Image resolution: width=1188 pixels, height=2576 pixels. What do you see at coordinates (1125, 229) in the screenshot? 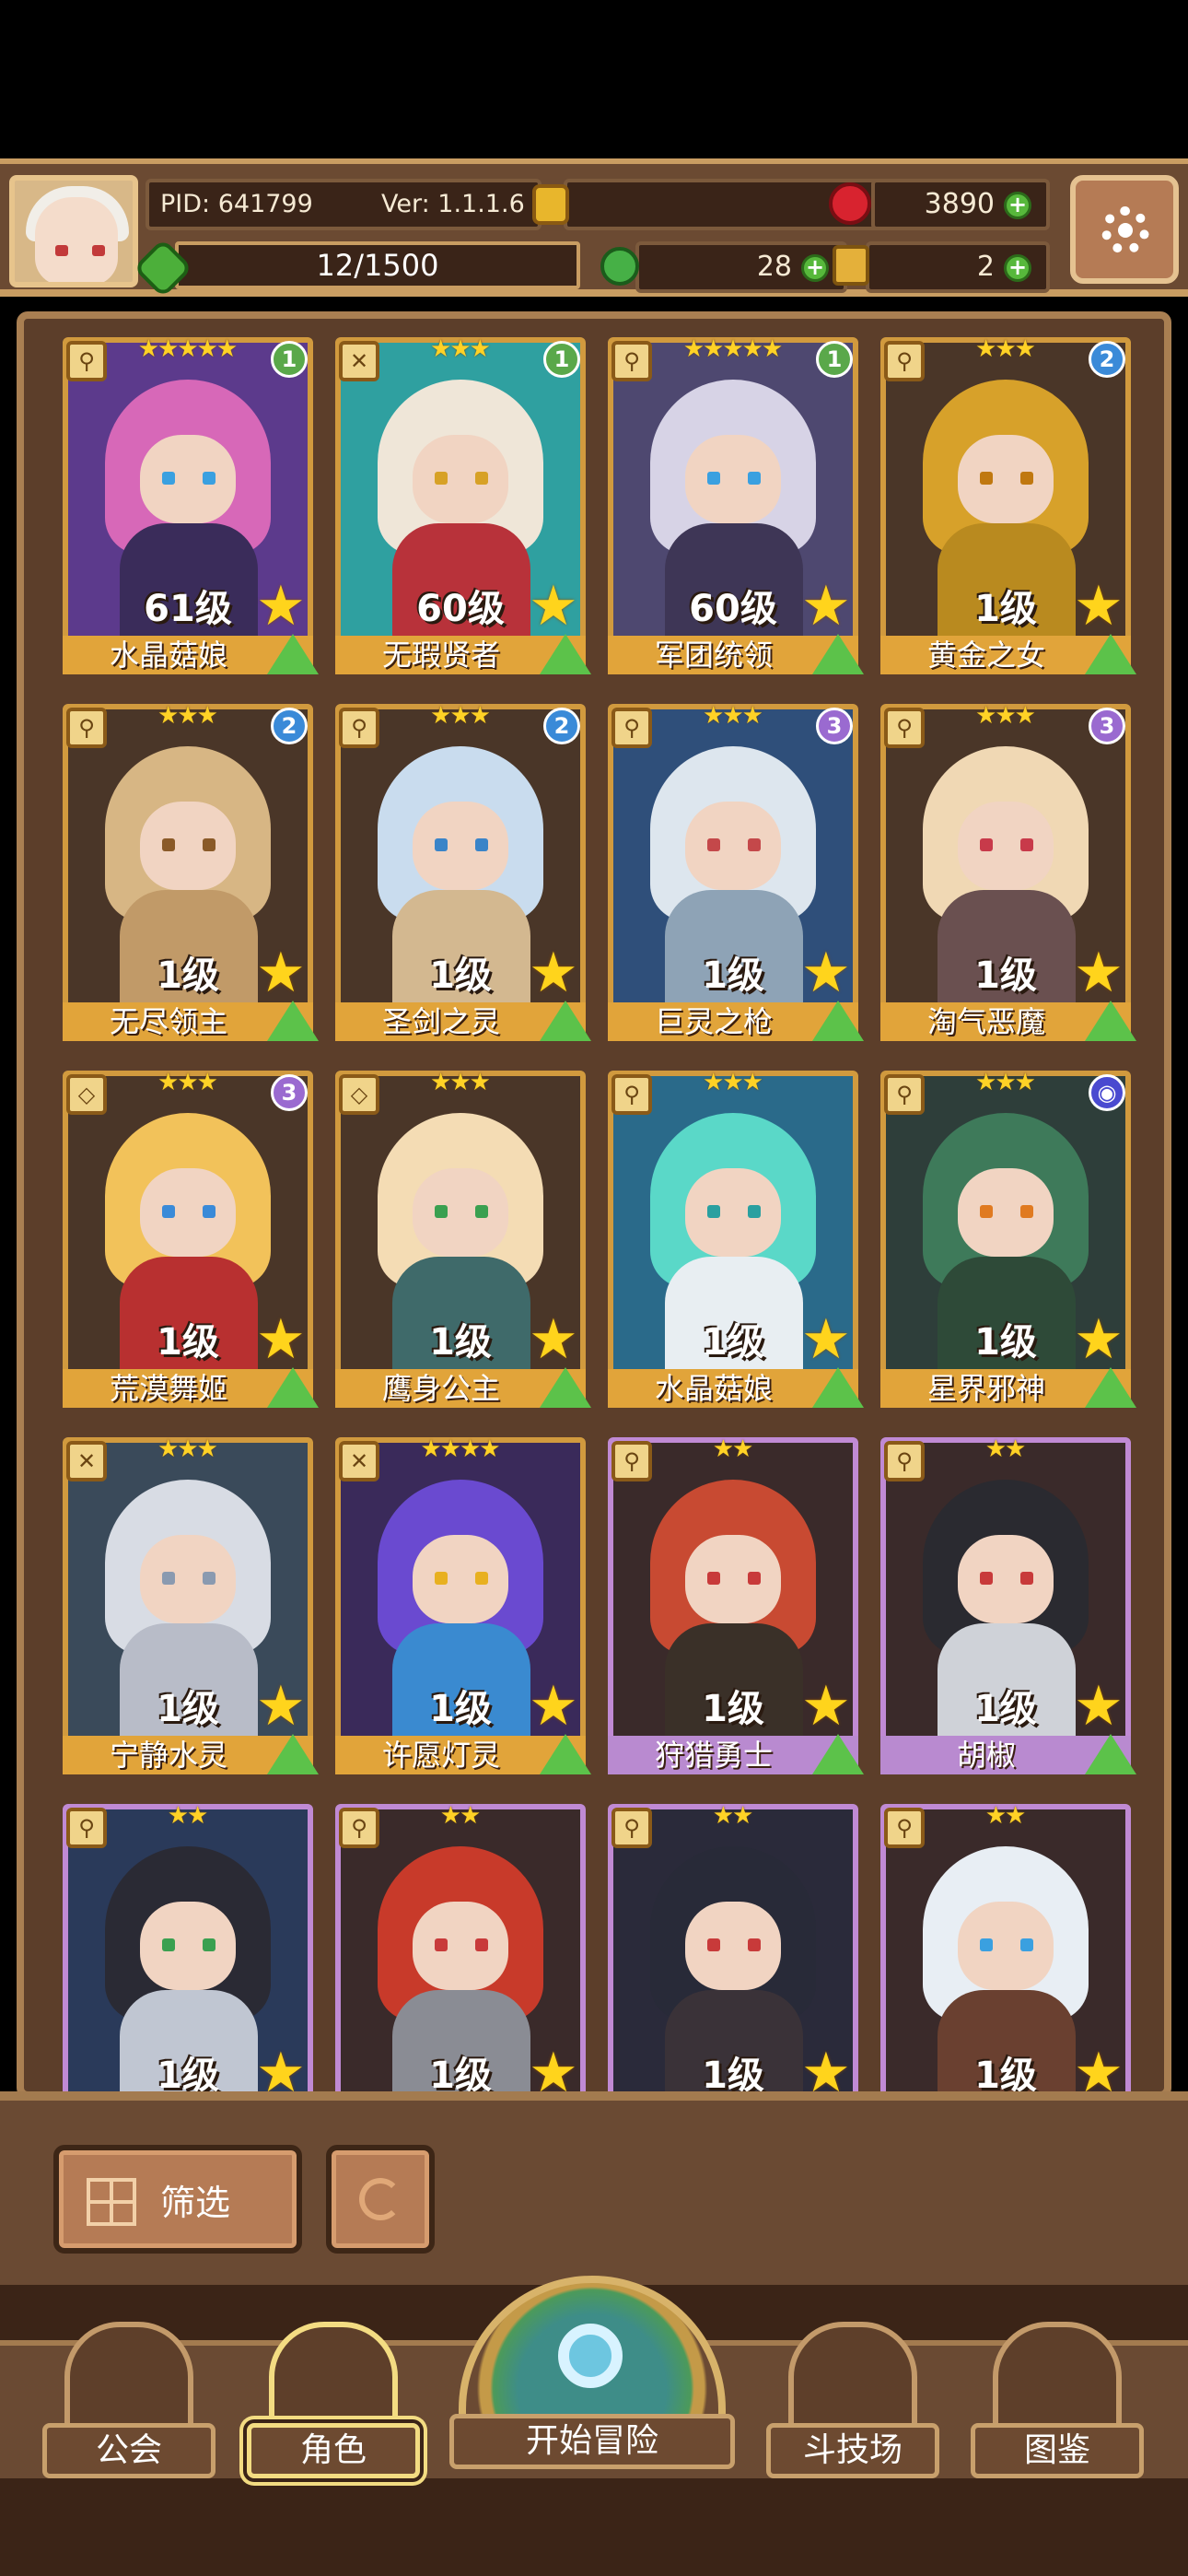
I see `settings-button` at bounding box center [1125, 229].